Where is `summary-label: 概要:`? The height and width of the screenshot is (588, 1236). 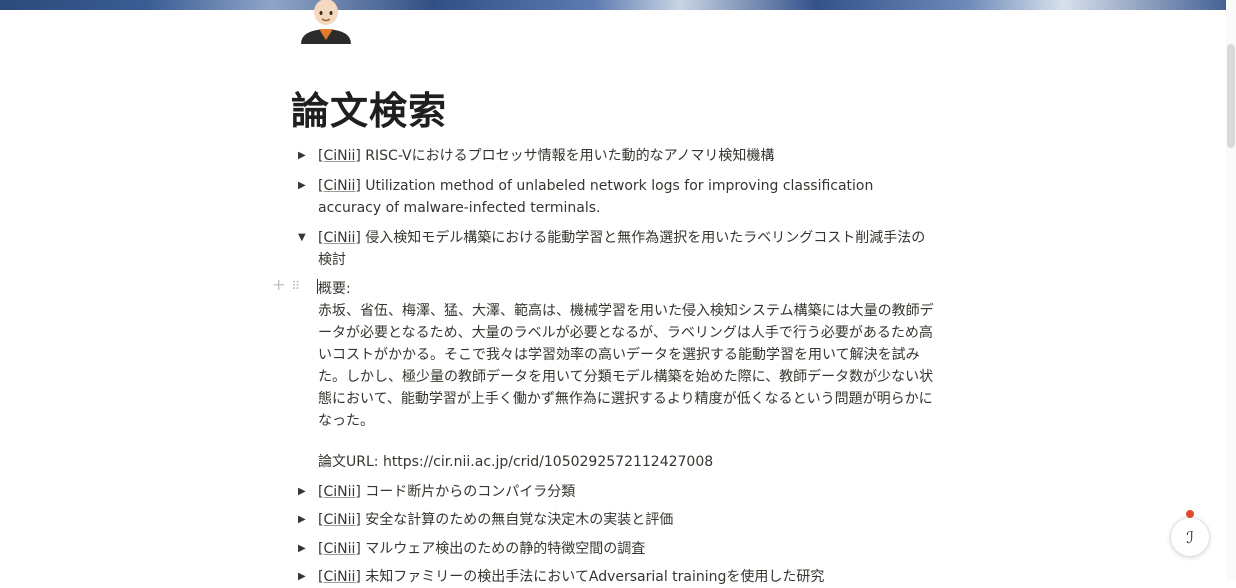 summary-label: 概要: is located at coordinates (628, 289).